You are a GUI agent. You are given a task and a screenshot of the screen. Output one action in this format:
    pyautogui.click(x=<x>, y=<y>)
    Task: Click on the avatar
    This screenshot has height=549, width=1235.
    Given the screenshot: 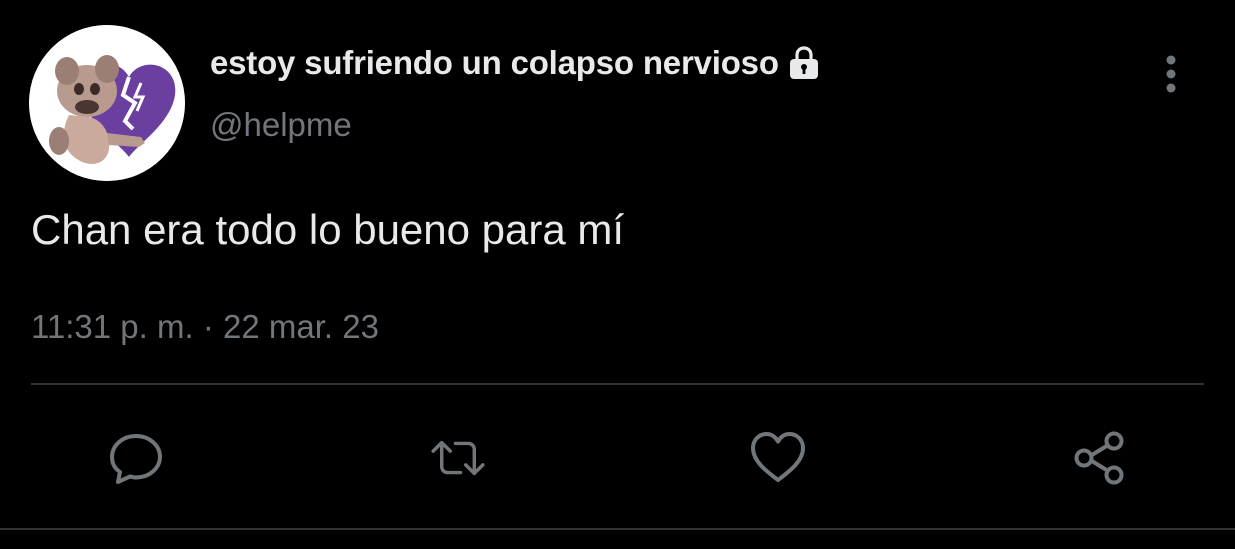 What is the action you would take?
    pyautogui.click(x=107, y=103)
    